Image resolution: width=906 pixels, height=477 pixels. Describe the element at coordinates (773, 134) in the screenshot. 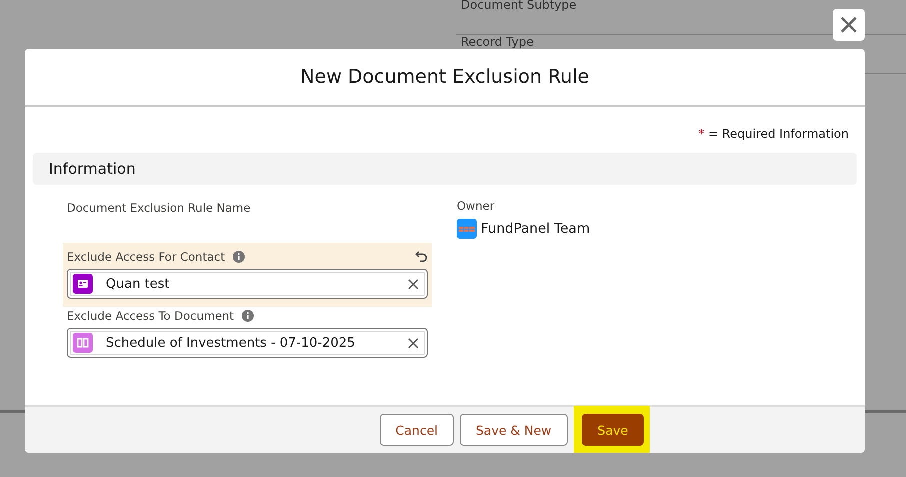

I see `required-note: * = Required Information` at that location.